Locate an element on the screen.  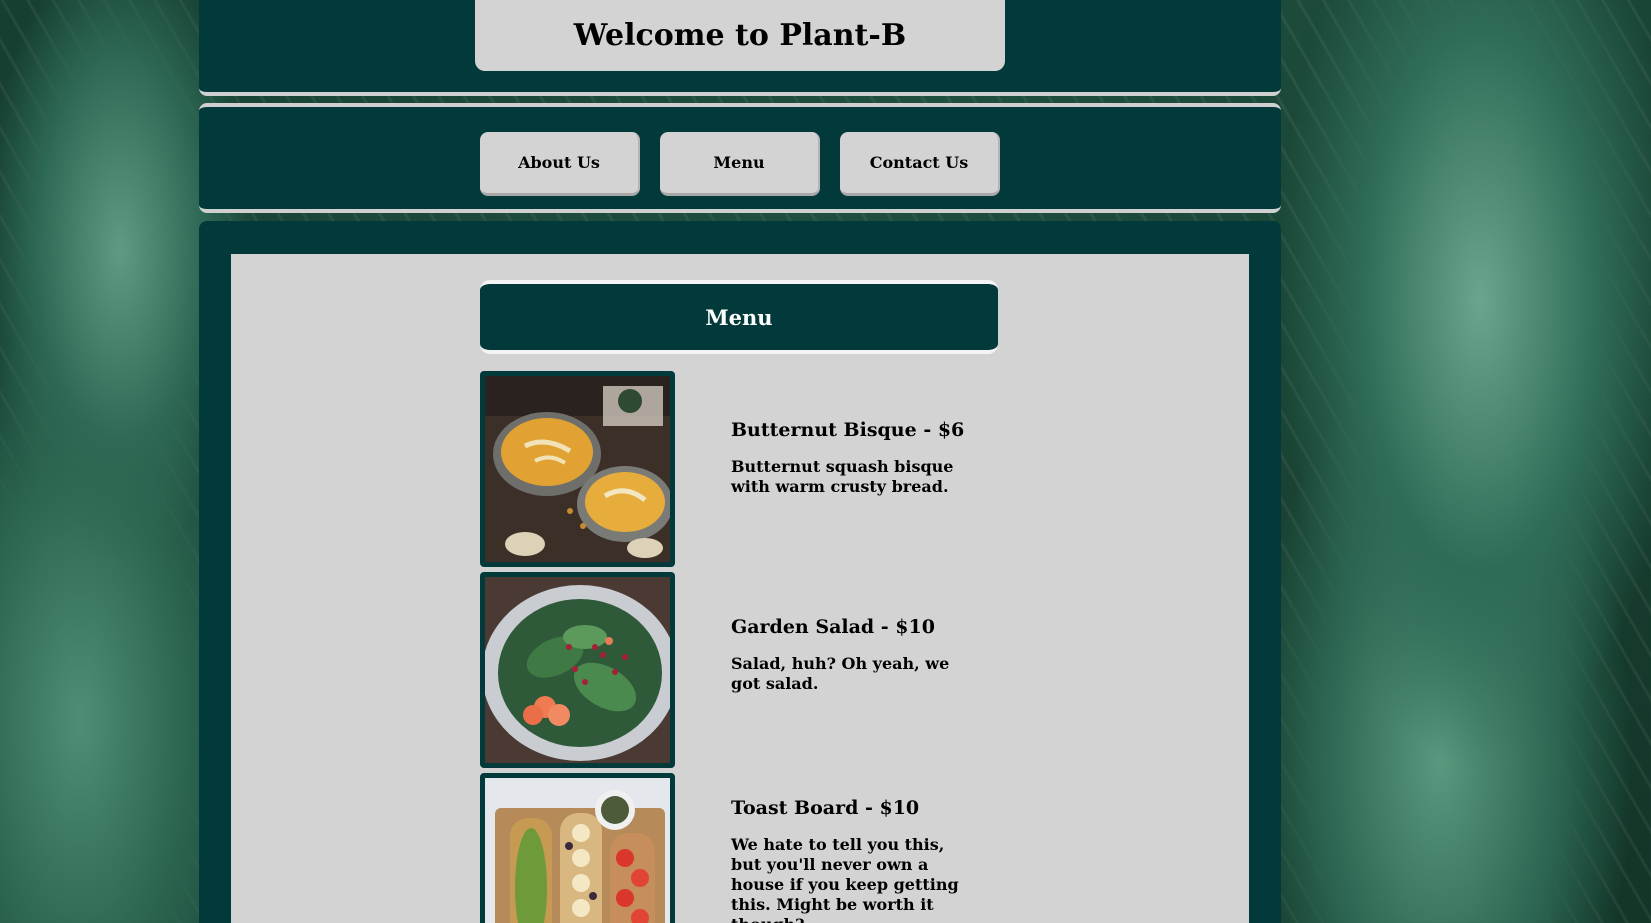
nav-contact-us-button: Contact Us is located at coordinates (920, 164).